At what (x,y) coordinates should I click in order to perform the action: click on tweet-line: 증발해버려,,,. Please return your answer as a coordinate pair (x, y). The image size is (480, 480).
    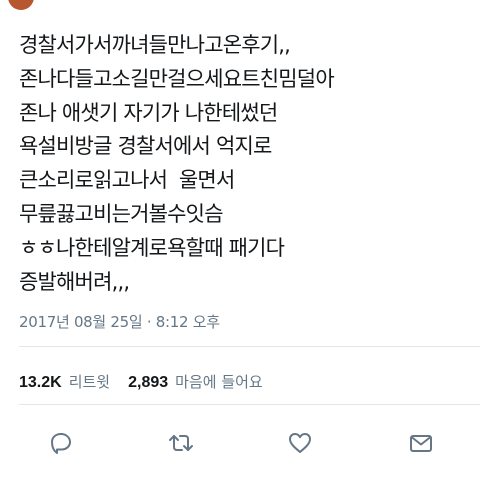
    Looking at the image, I should click on (74, 281).